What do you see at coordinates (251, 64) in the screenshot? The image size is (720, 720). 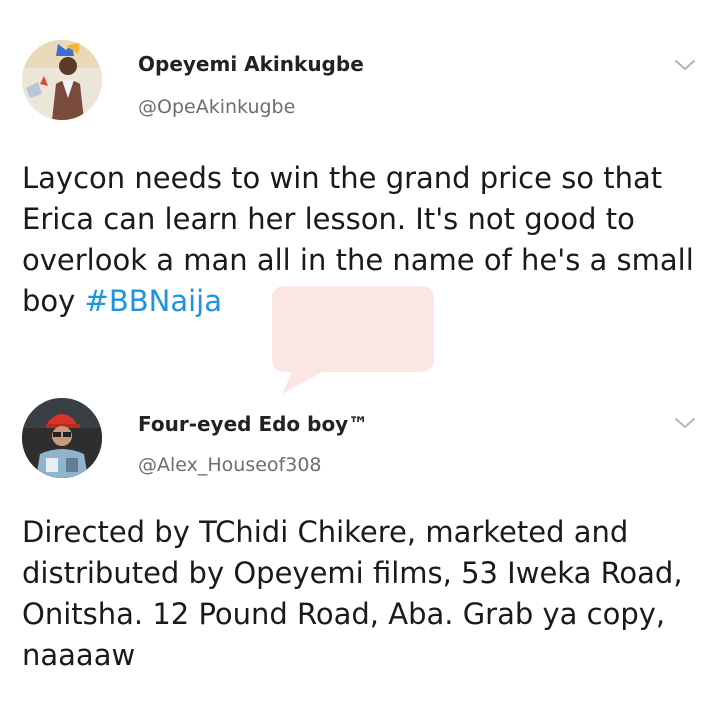 I see `display-name: Opeyemi Akinkugbe` at bounding box center [251, 64].